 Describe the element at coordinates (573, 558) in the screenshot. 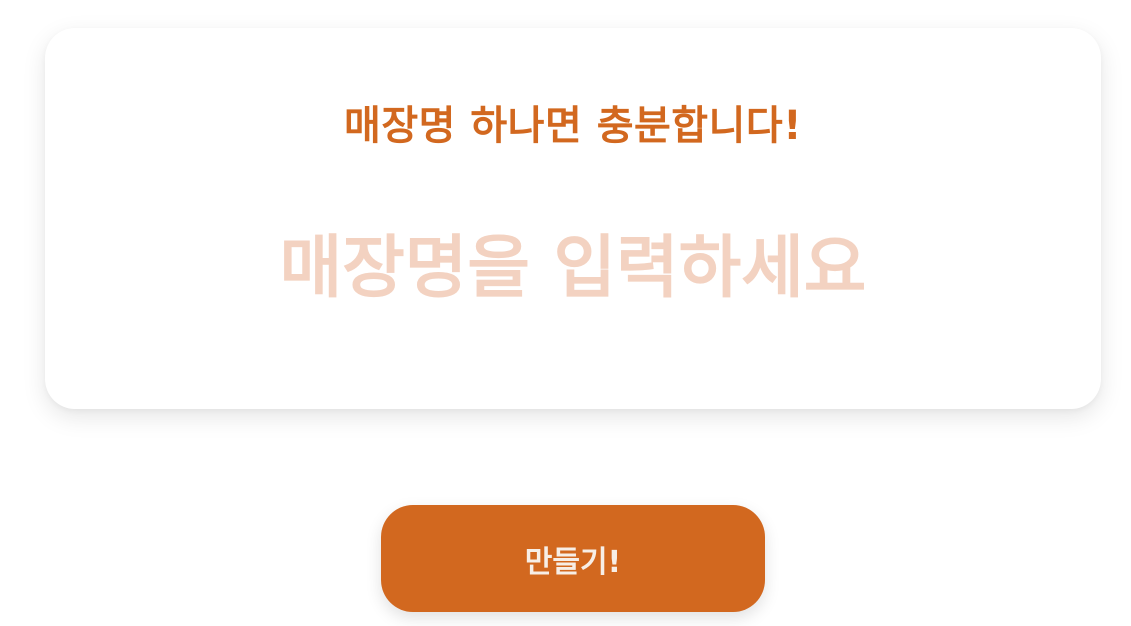

I see `make-button: 만들기!` at that location.